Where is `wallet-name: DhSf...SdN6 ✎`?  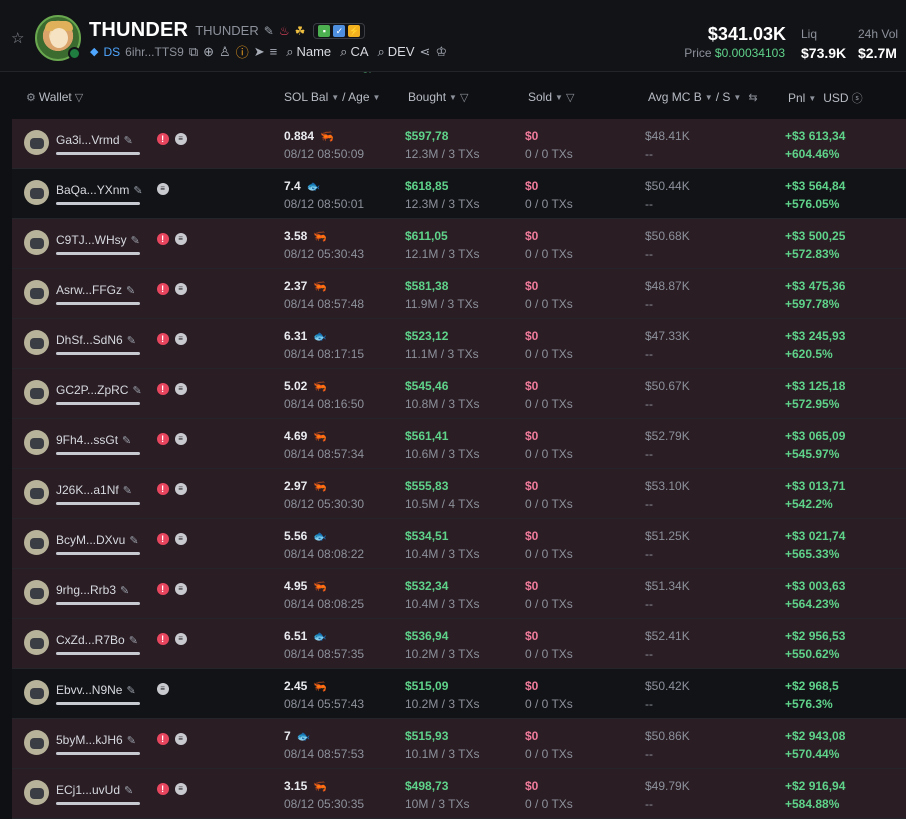
wallet-name: DhSf...SdN6 ✎ is located at coordinates (96, 340).